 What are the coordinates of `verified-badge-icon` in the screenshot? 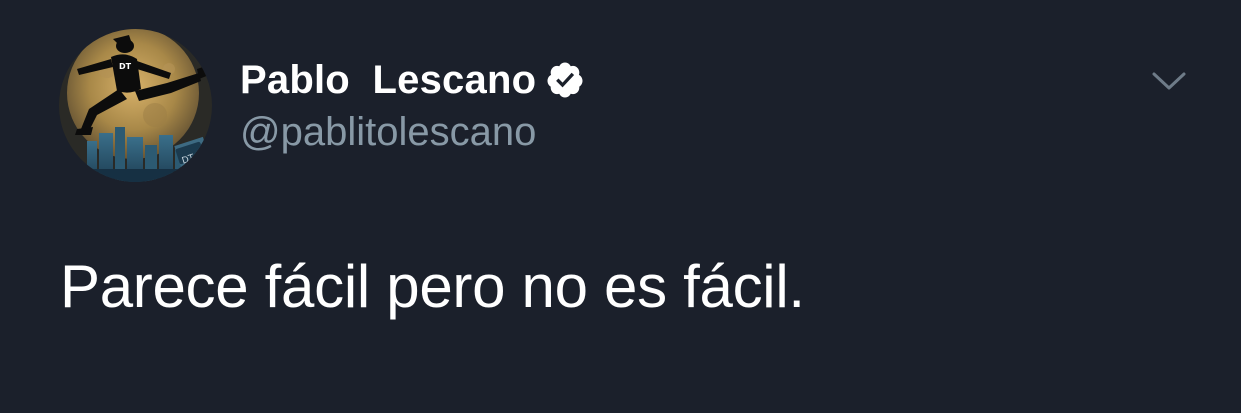 It's located at (565, 80).